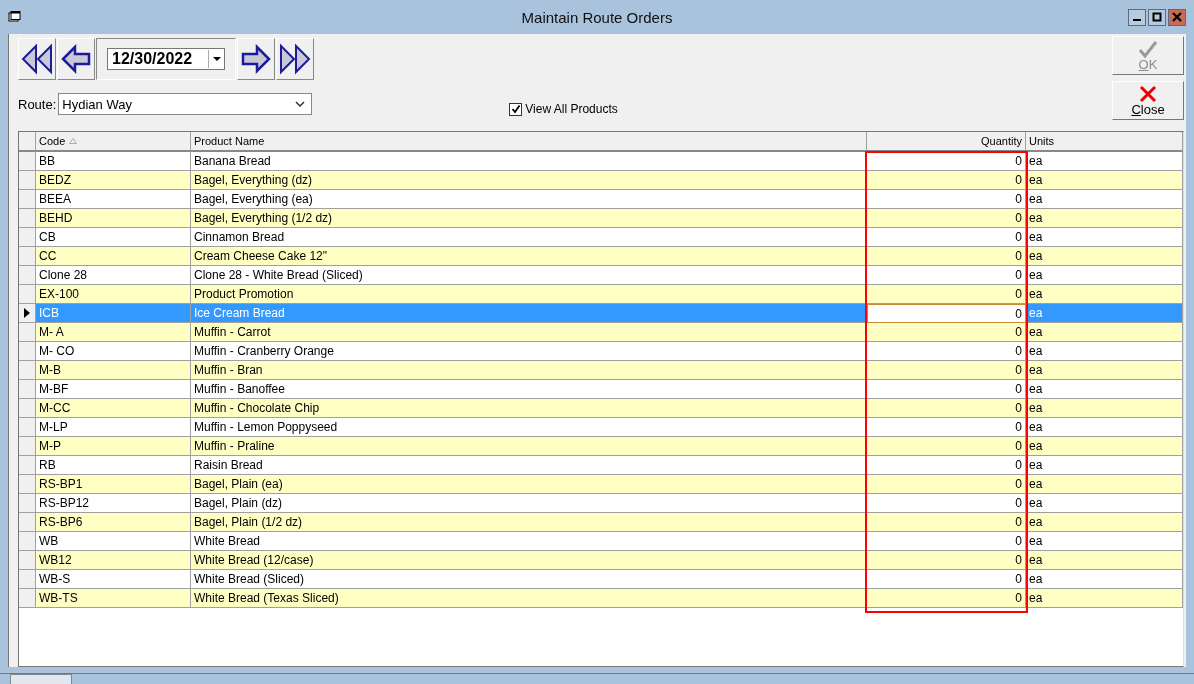 Image resolution: width=1194 pixels, height=684 pixels. What do you see at coordinates (529, 256) in the screenshot?
I see `table-cell: Cream Cheese Cake 12"` at bounding box center [529, 256].